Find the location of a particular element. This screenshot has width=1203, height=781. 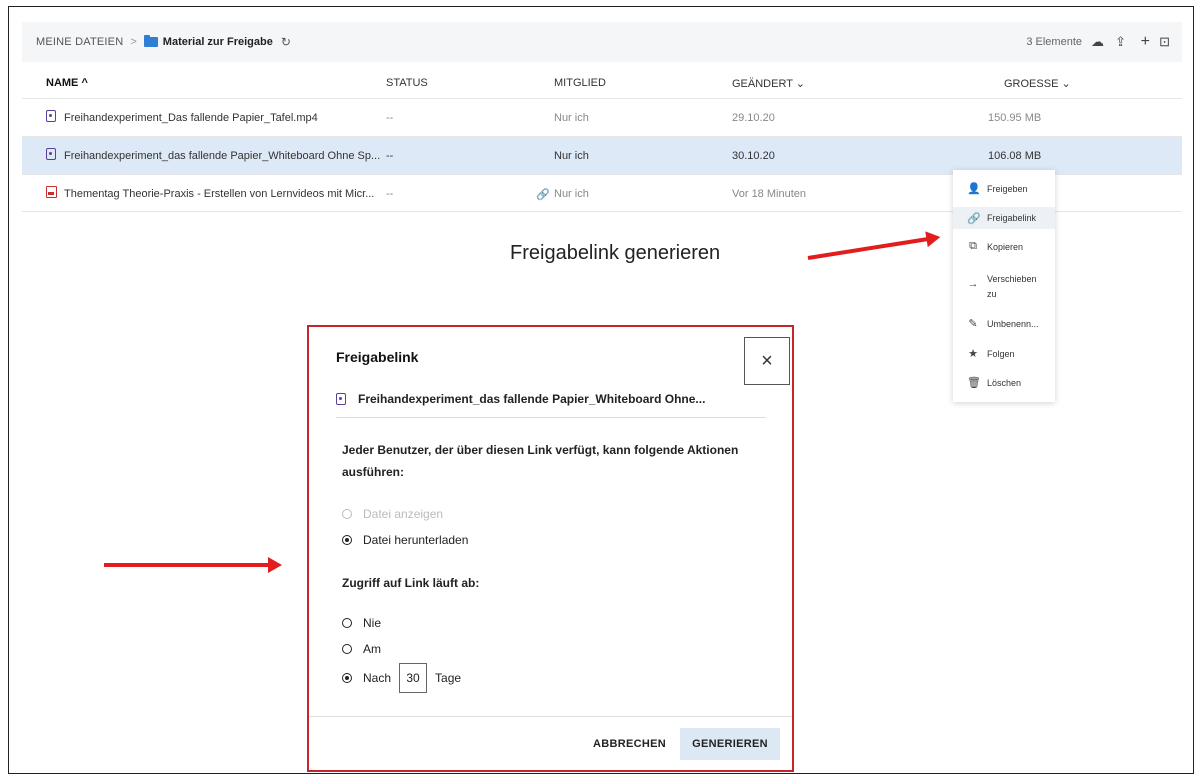

folder-icon is located at coordinates (150, 41).